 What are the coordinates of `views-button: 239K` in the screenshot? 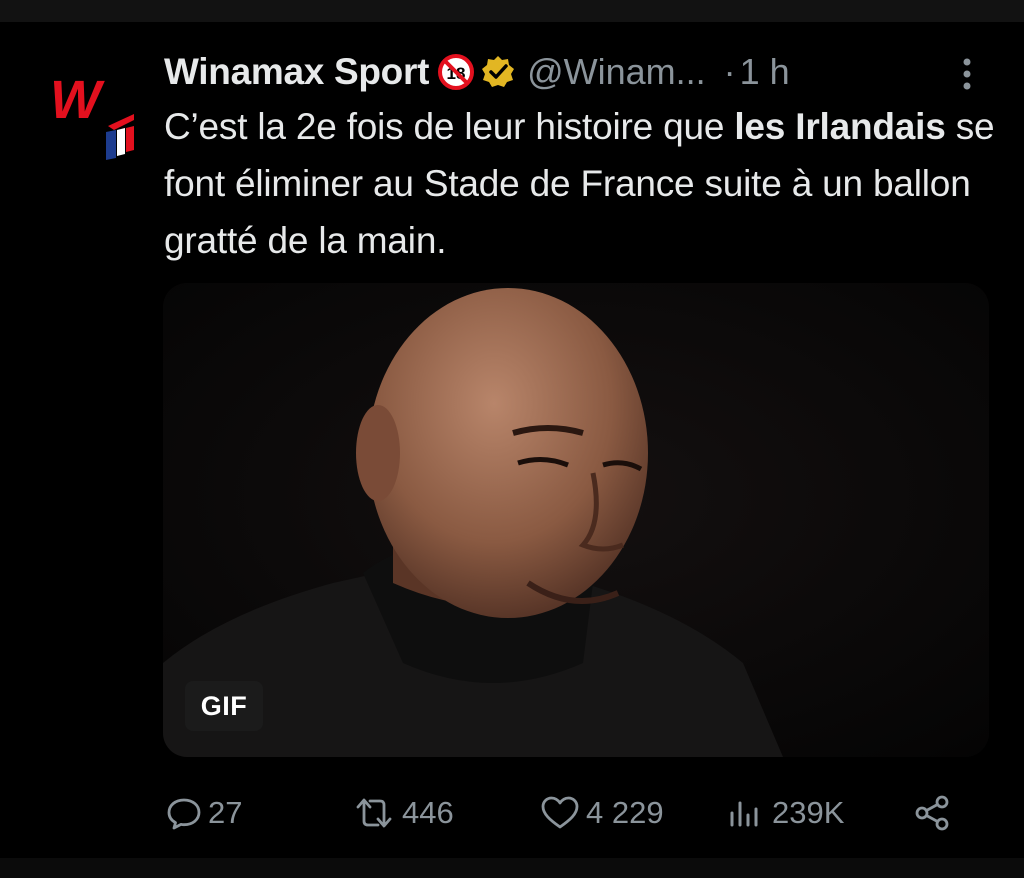 It's located at (785, 813).